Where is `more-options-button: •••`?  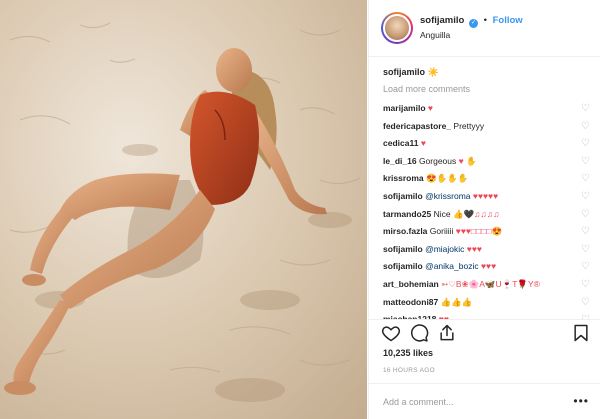 more-options-button: ••• is located at coordinates (581, 401).